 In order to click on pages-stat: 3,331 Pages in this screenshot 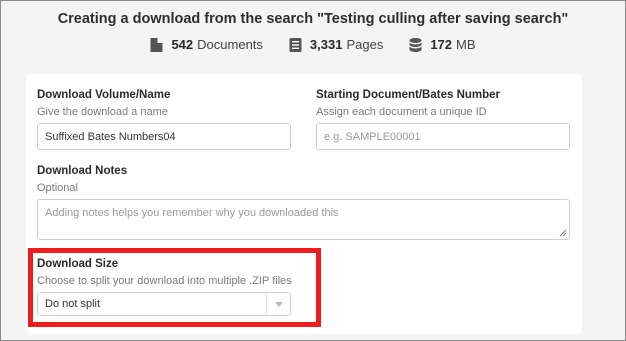, I will do `click(336, 44)`.